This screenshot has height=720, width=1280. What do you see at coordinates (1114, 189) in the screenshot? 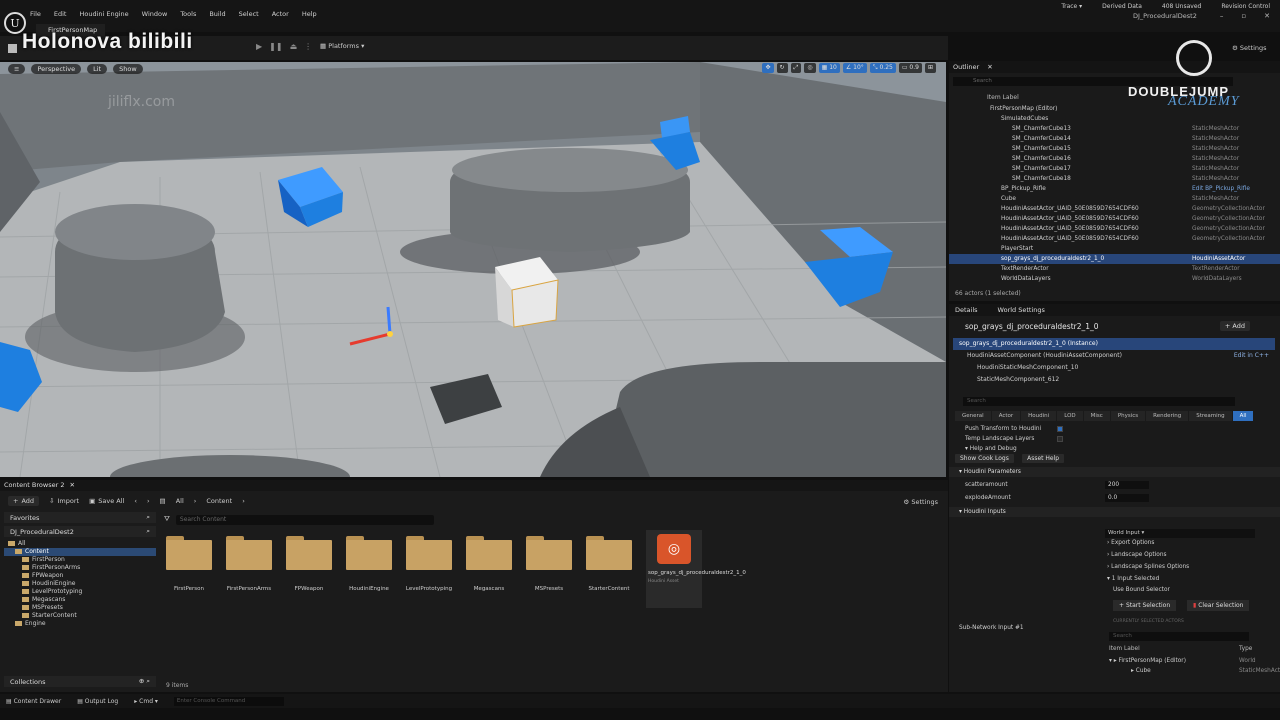
I see `outliner-row: BP_Pickup_Rifle Edit BP_Pickup_Rifle` at bounding box center [1114, 189].